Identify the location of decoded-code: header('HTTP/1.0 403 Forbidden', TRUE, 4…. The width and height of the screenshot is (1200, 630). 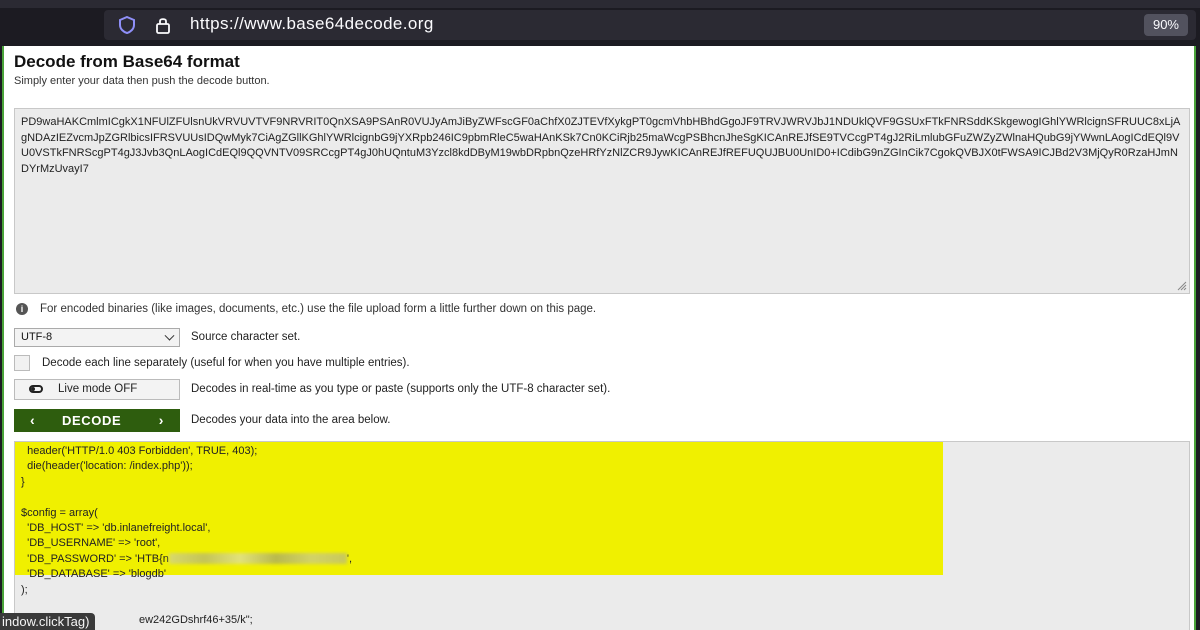
(186, 536).